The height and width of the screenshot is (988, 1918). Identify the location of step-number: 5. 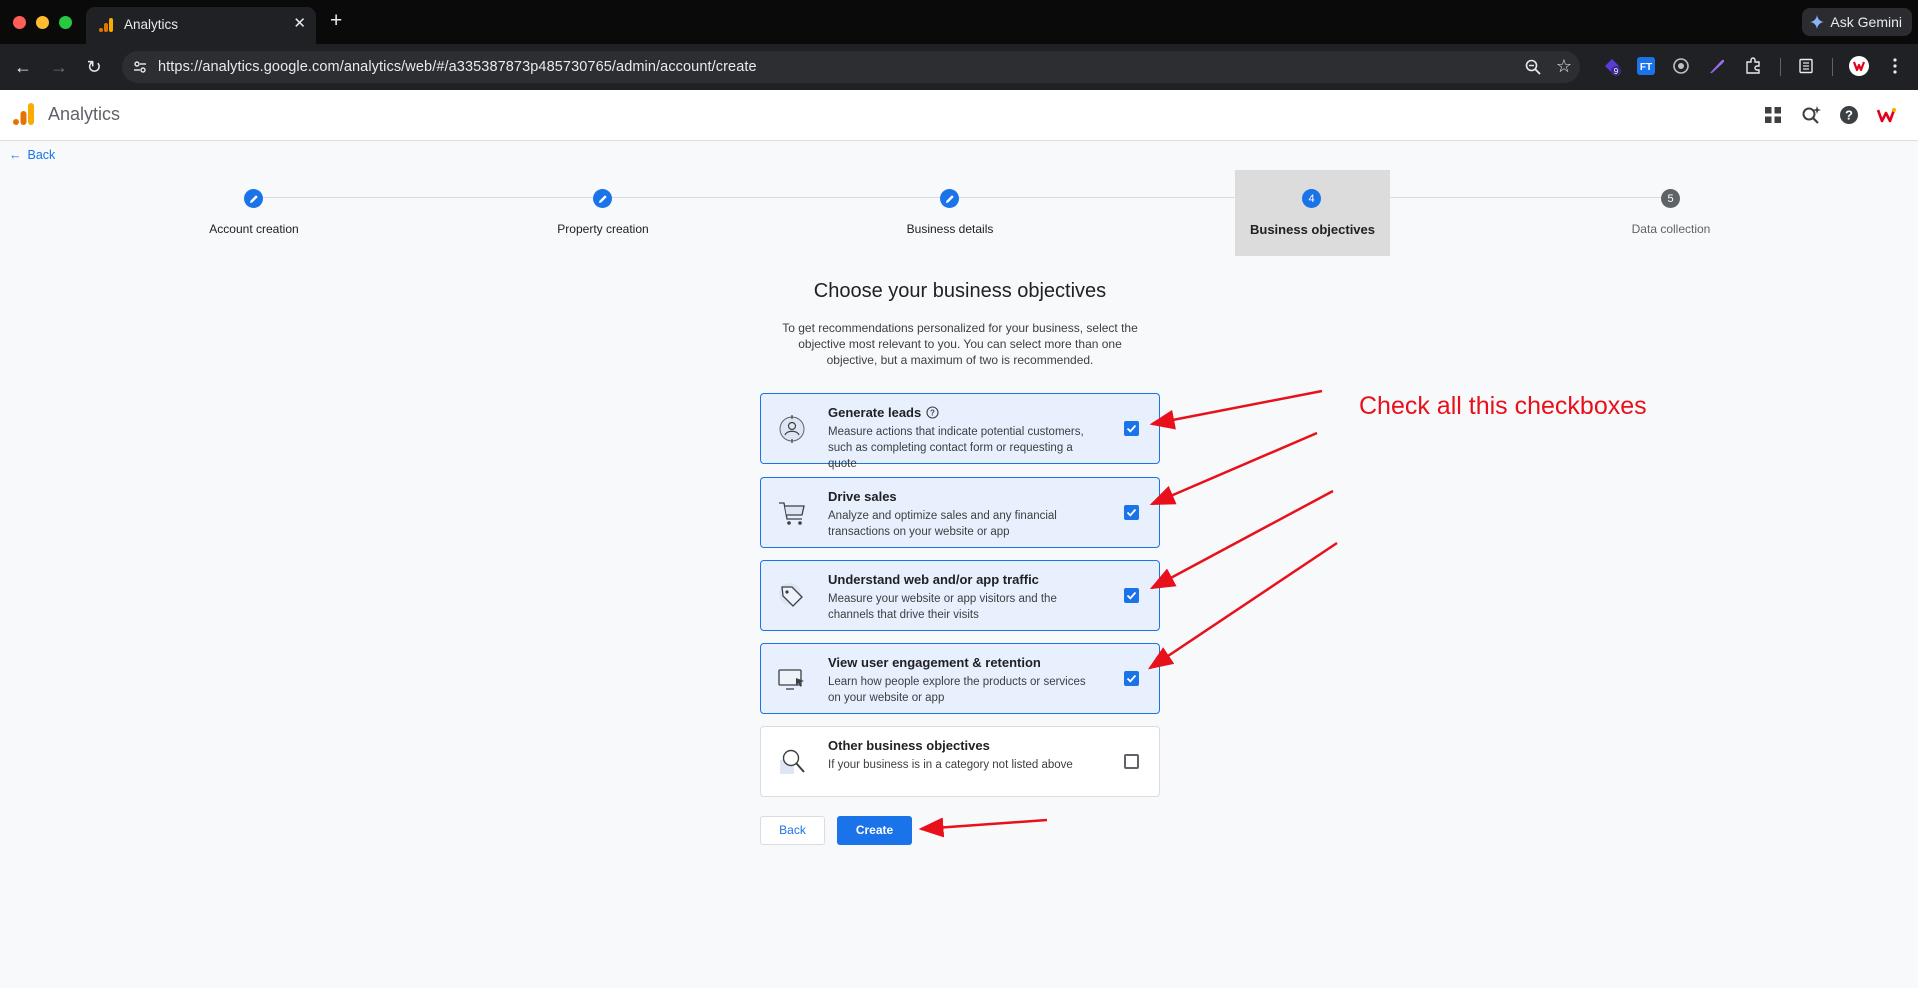
(1670, 198).